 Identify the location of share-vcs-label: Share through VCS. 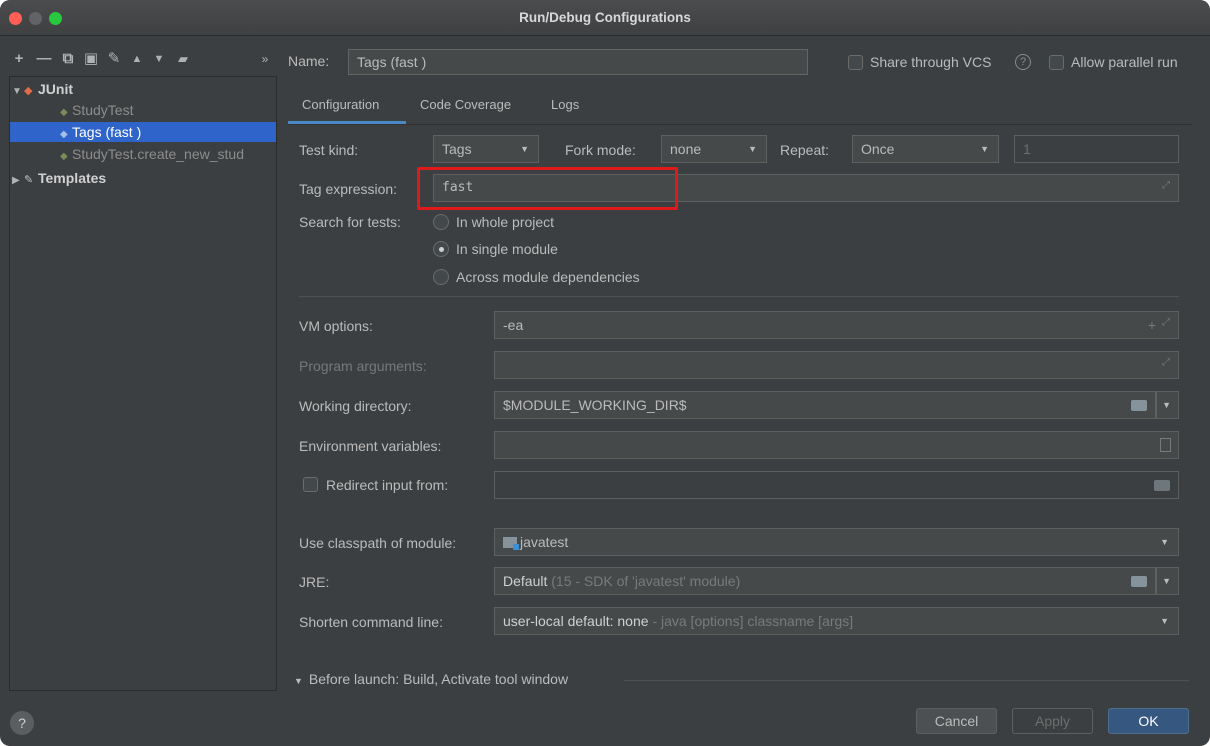
(931, 62).